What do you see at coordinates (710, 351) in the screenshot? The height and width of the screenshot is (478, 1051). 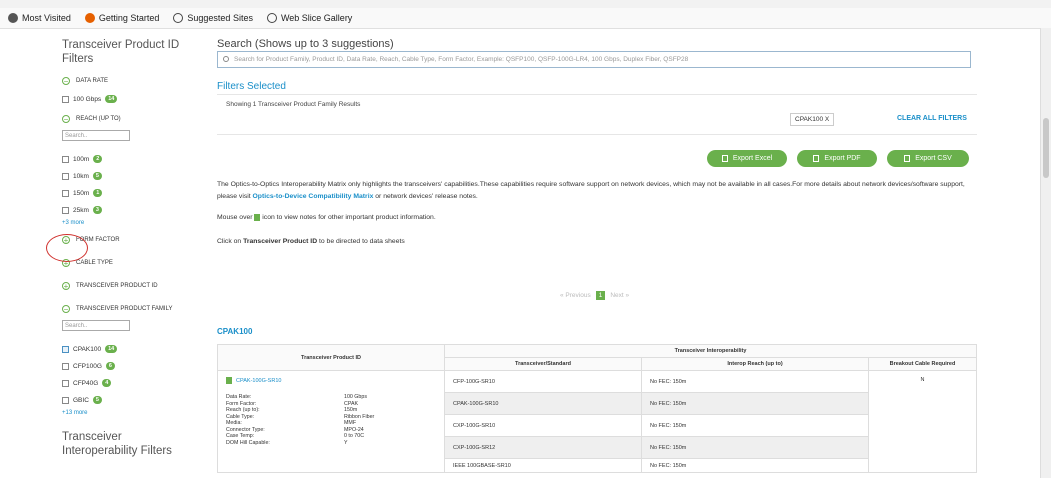 I see `group-header-interop: Transceiver Interoperability` at bounding box center [710, 351].